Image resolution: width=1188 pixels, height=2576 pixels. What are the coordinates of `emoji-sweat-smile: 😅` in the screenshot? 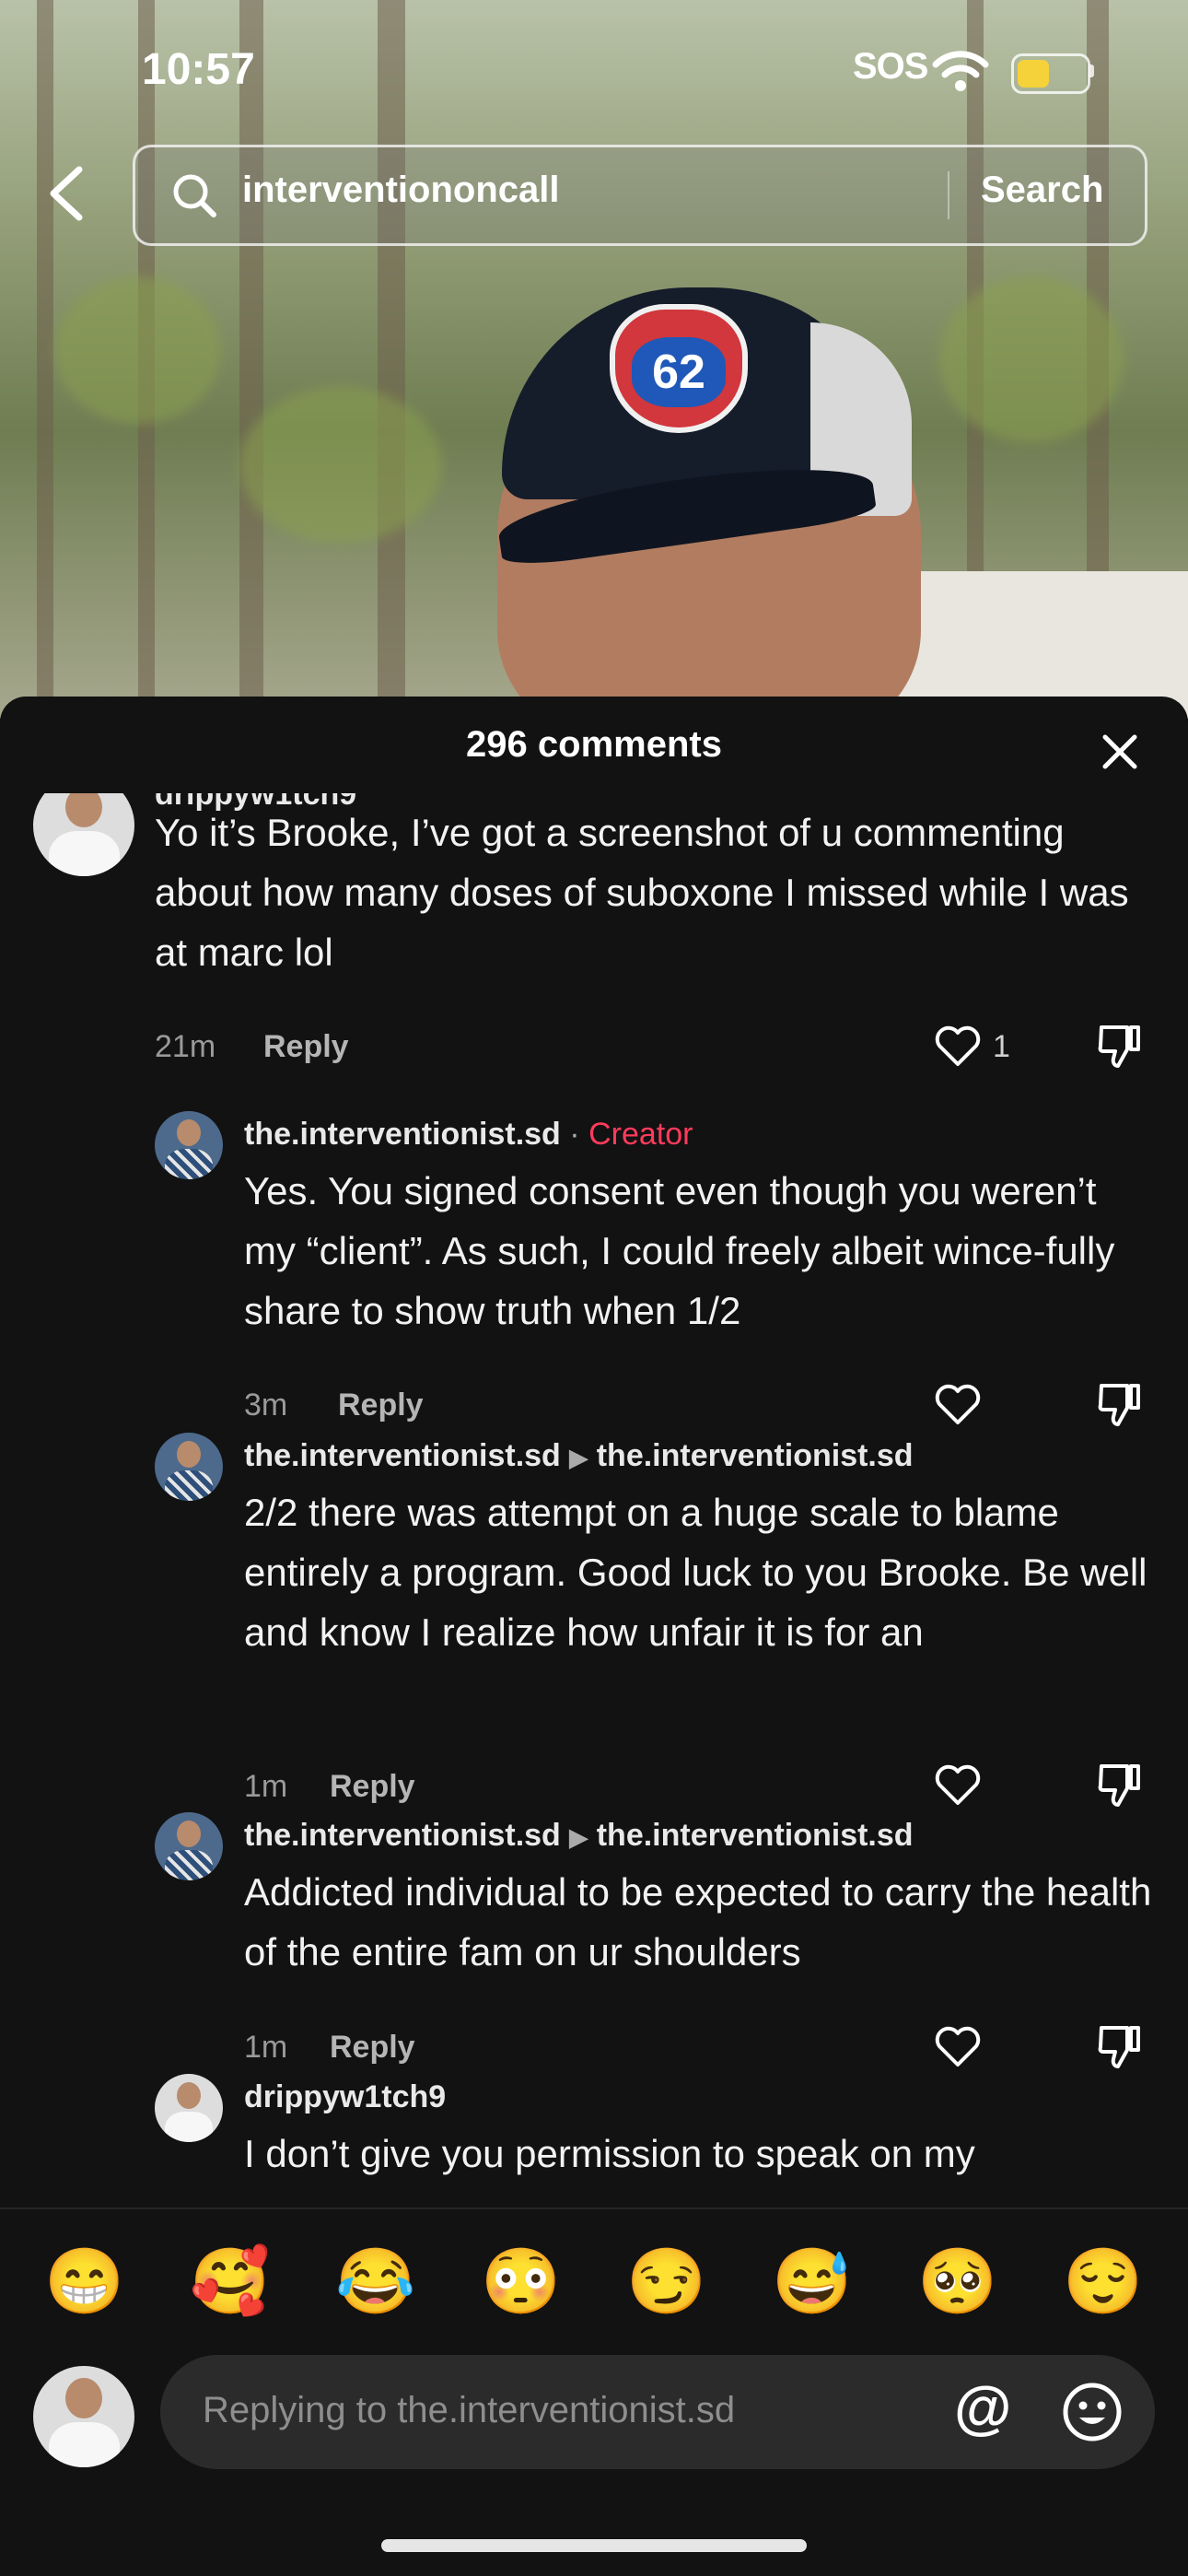 It's located at (812, 2281).